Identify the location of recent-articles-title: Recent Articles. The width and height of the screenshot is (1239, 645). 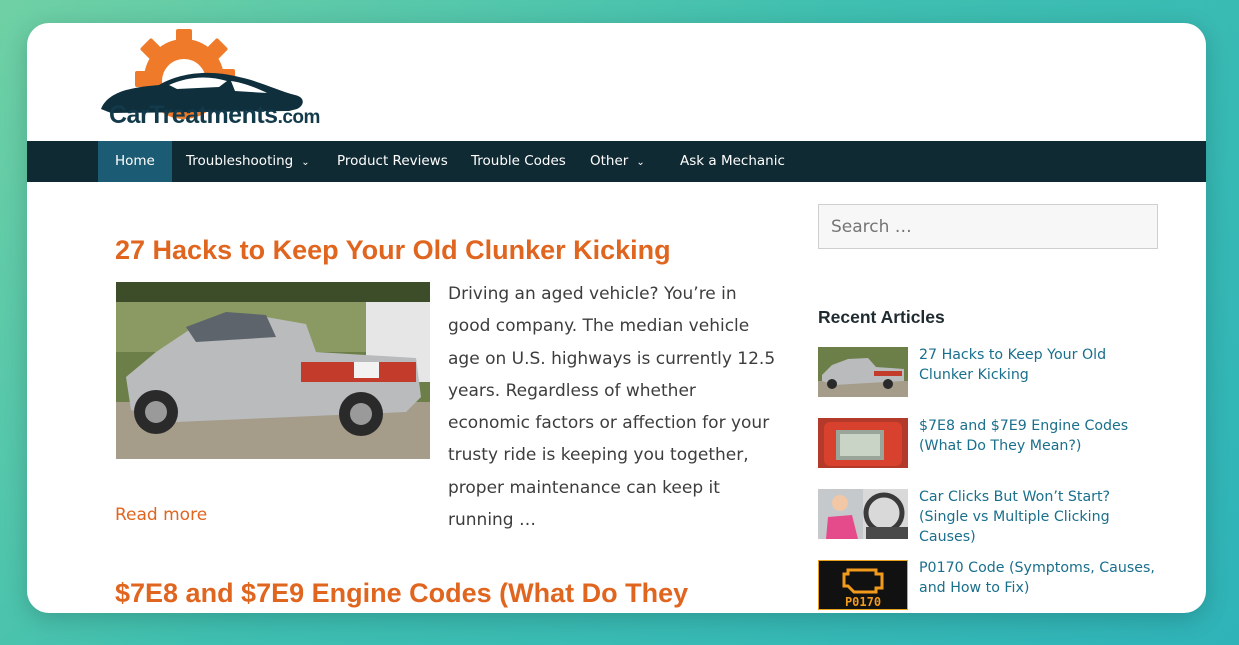
(881, 317).